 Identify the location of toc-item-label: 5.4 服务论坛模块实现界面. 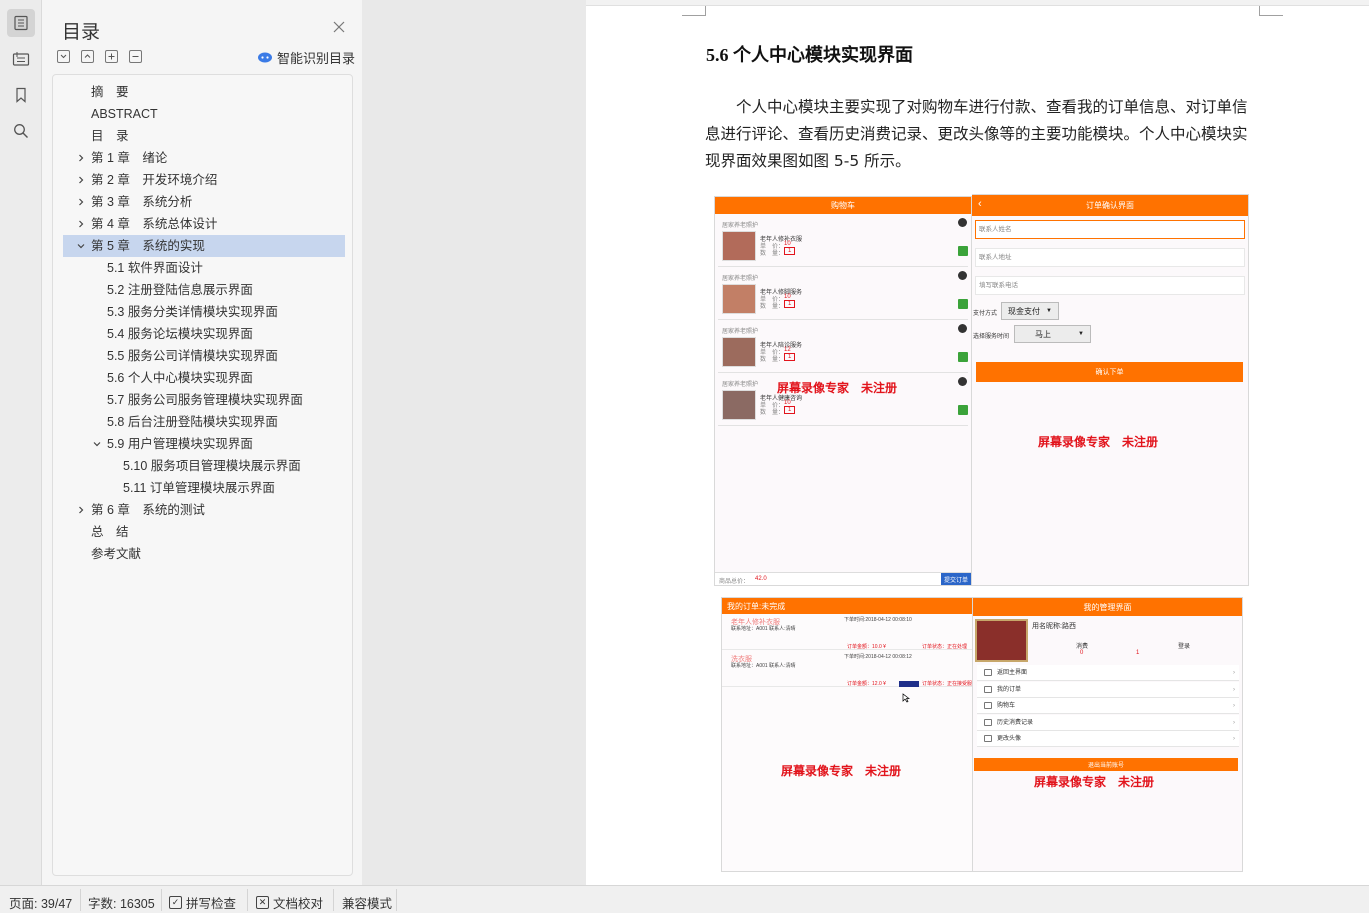
(180, 334).